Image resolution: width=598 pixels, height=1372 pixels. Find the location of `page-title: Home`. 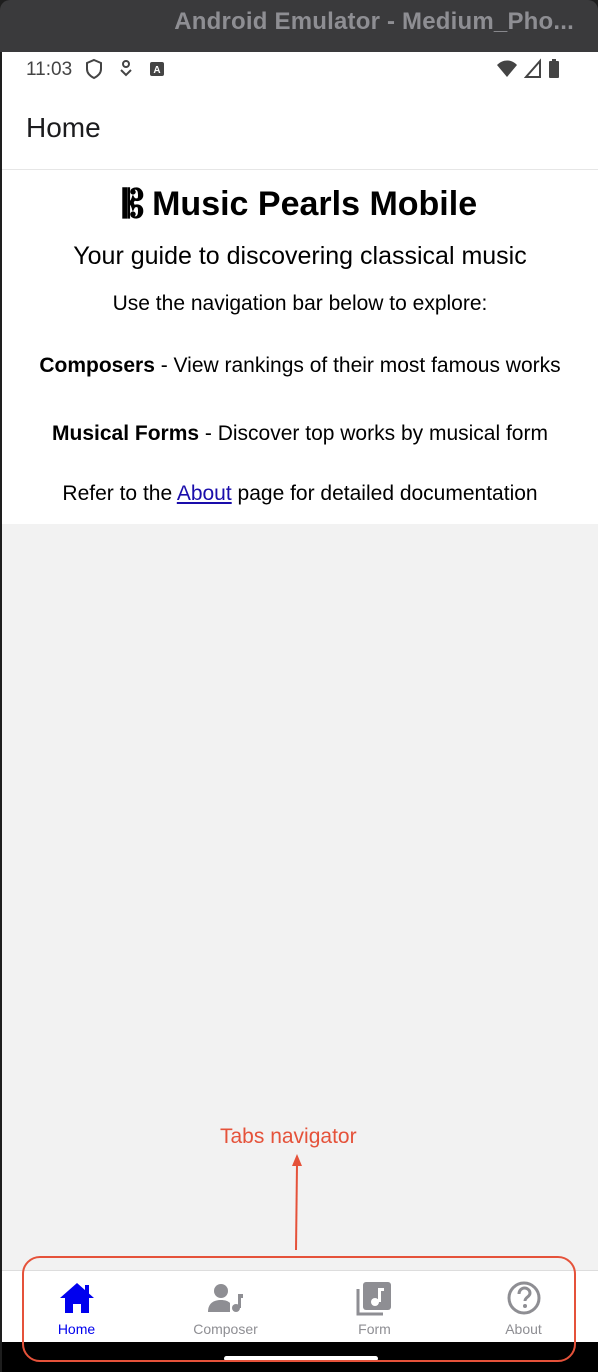

page-title: Home is located at coordinates (63, 127).